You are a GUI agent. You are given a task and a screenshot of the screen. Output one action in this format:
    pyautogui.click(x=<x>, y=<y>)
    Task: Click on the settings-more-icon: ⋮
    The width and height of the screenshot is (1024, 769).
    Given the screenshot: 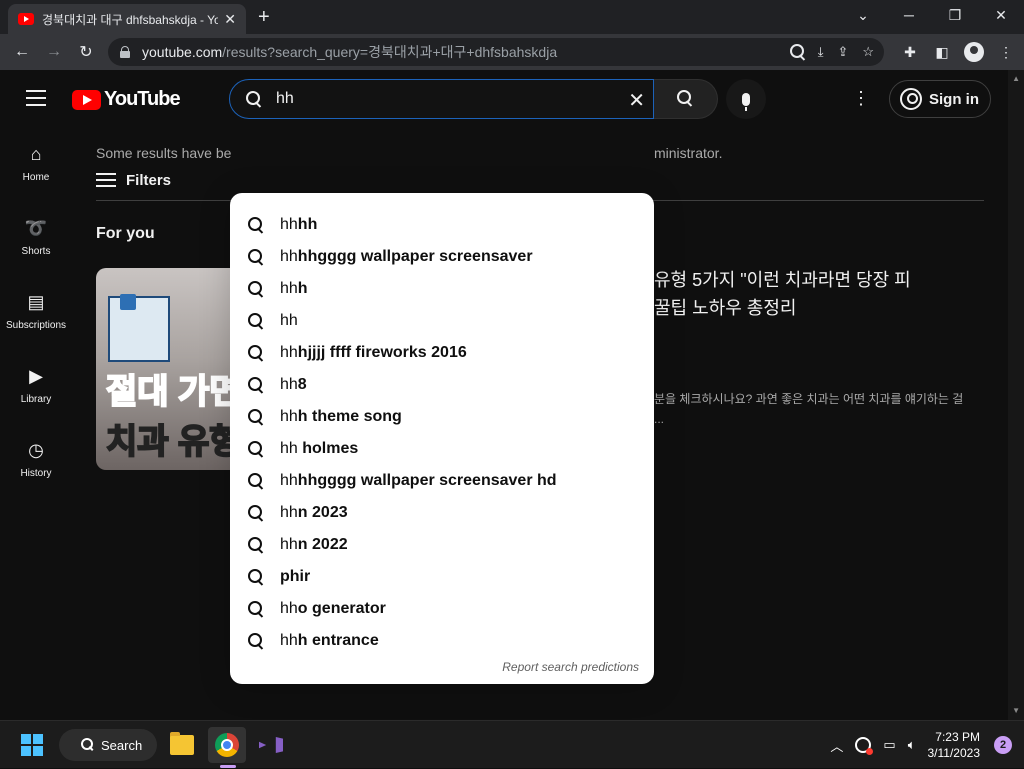 What is the action you would take?
    pyautogui.click(x=861, y=98)
    